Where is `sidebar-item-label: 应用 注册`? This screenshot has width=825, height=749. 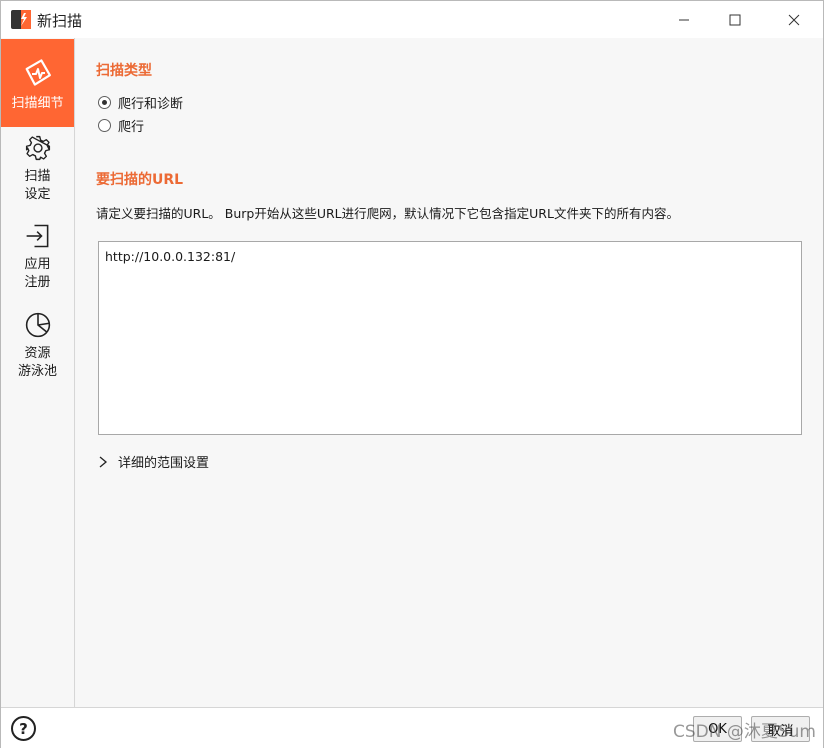 sidebar-item-label: 应用 注册 is located at coordinates (37, 273).